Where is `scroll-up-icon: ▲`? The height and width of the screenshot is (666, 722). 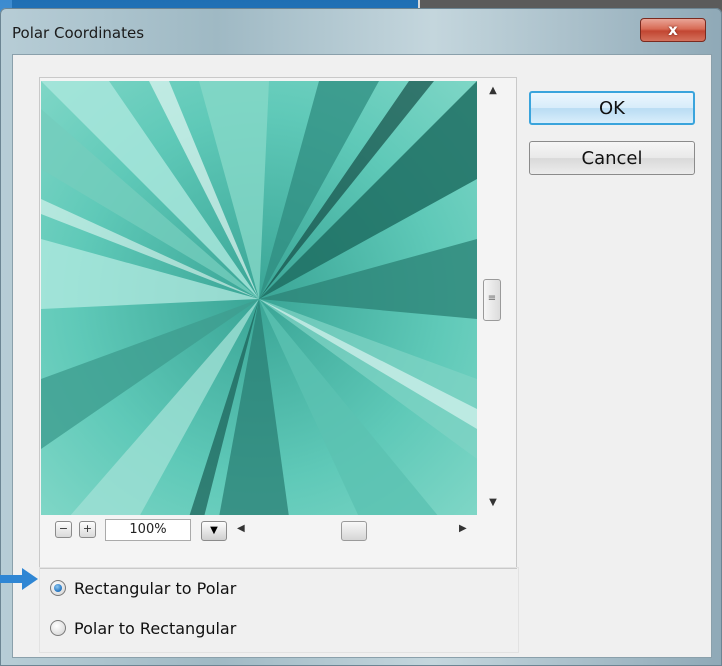
scroll-up-icon: ▲ is located at coordinates (493, 93).